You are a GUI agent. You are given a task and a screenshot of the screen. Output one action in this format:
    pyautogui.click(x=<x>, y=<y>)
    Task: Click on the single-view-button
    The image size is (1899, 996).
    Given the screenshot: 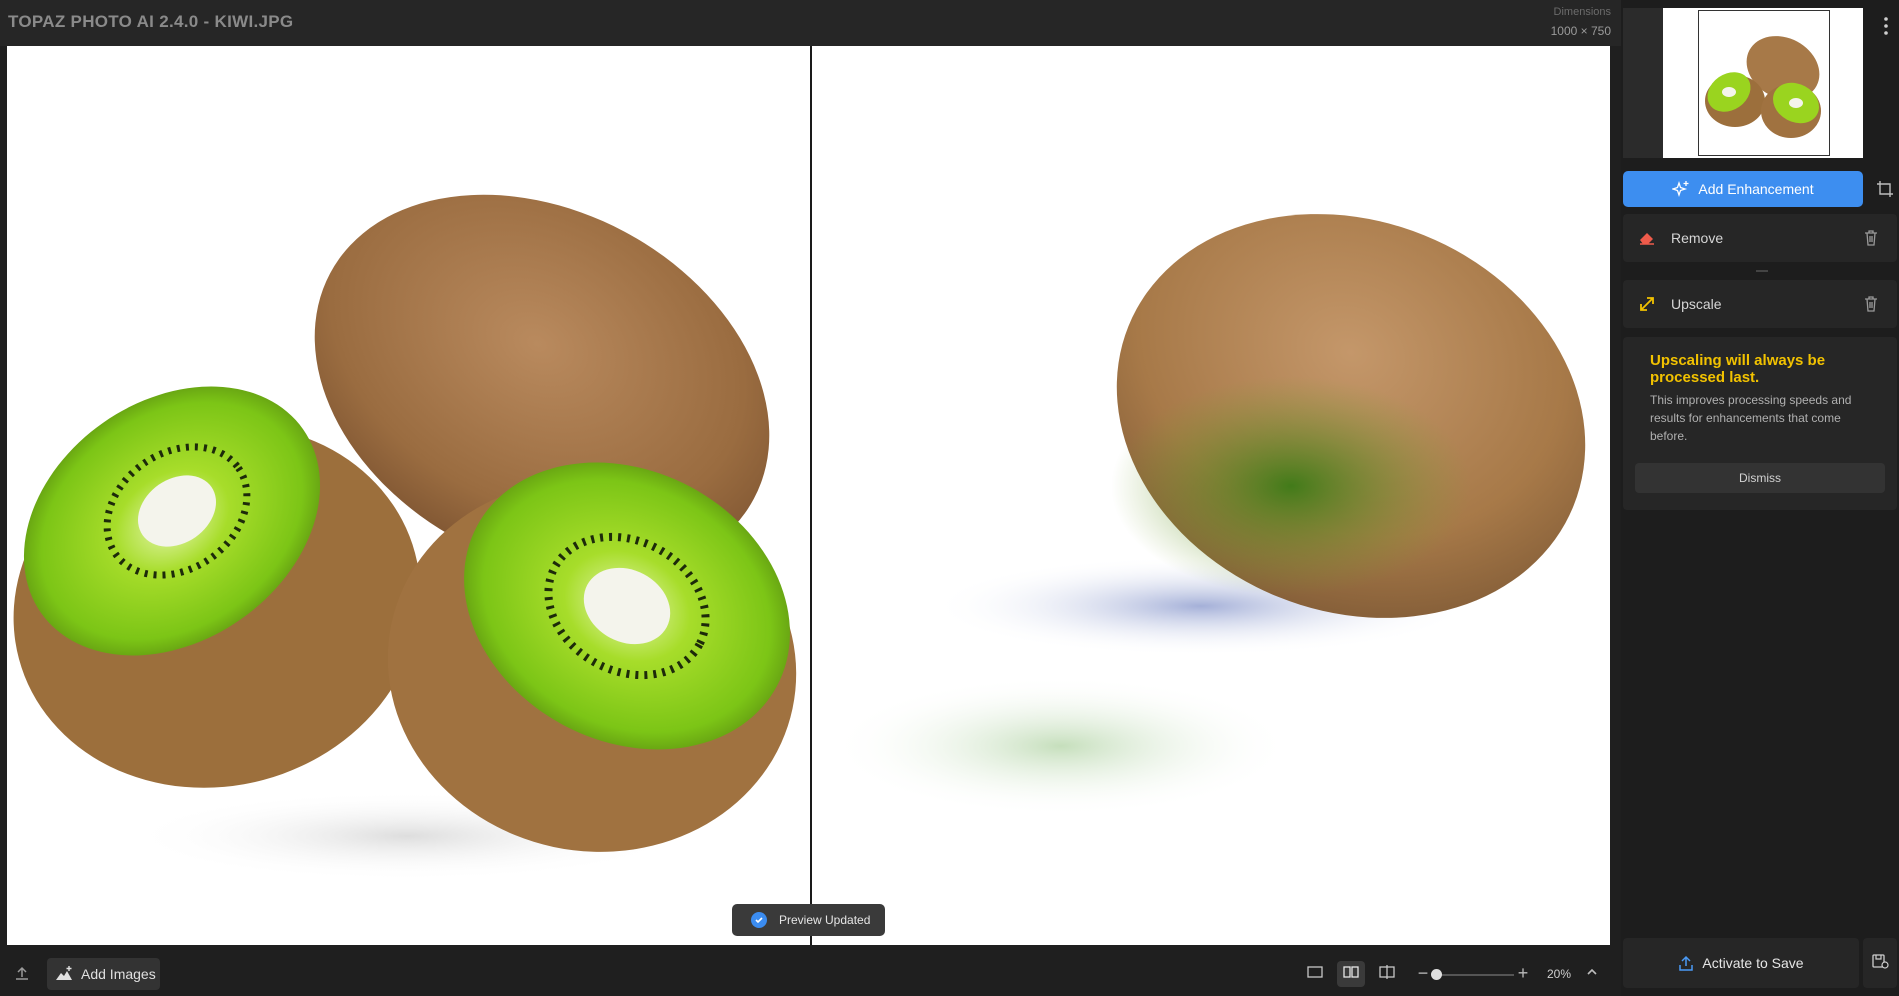 What is the action you would take?
    pyautogui.click(x=1315, y=974)
    